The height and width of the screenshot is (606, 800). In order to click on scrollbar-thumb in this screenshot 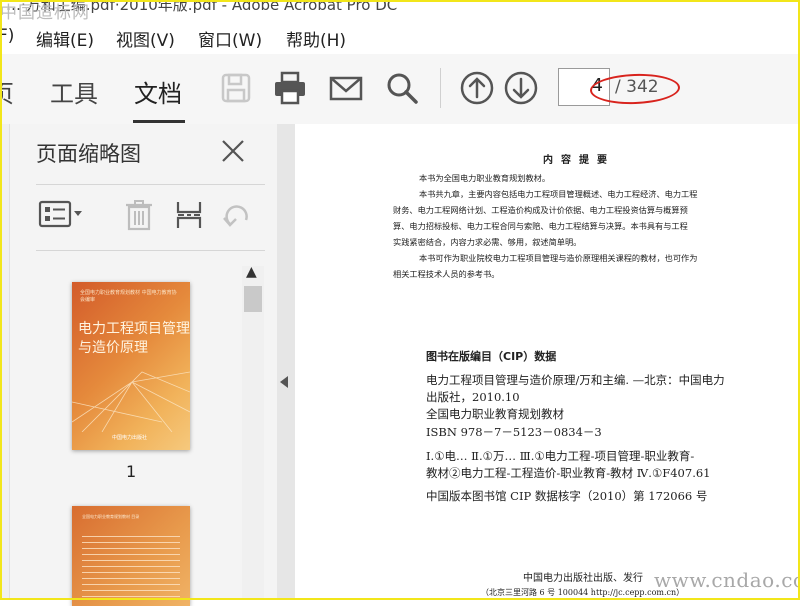, I will do `click(253, 299)`.